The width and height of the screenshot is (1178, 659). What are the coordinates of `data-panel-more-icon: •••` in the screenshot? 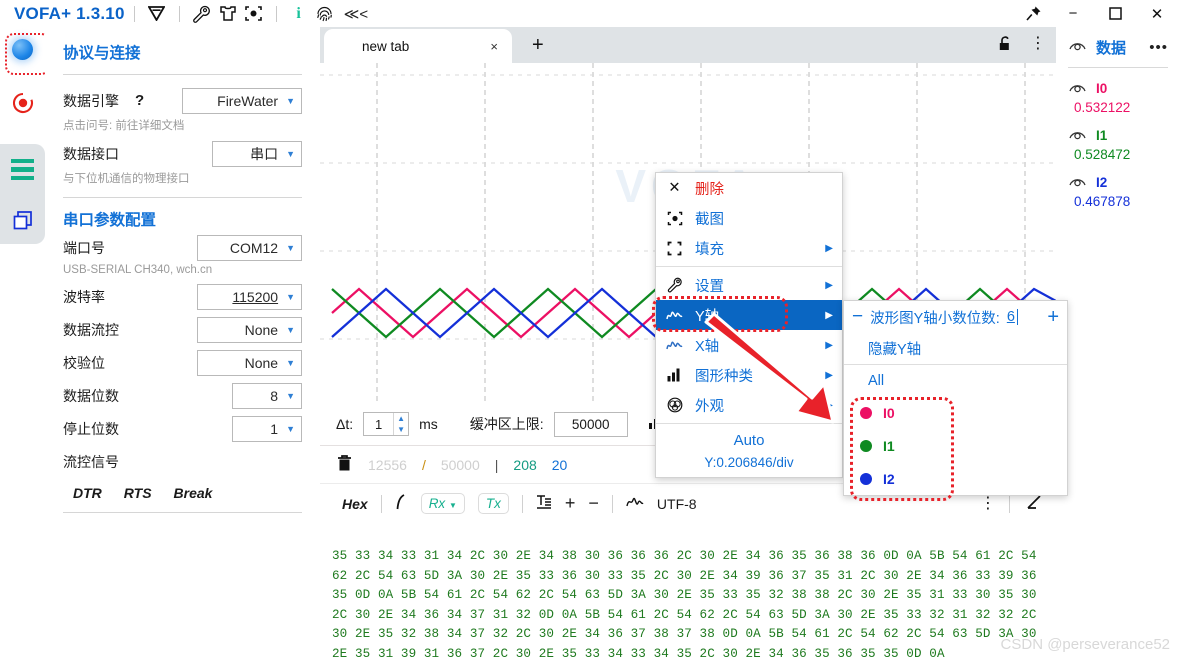 It's located at (1158, 47).